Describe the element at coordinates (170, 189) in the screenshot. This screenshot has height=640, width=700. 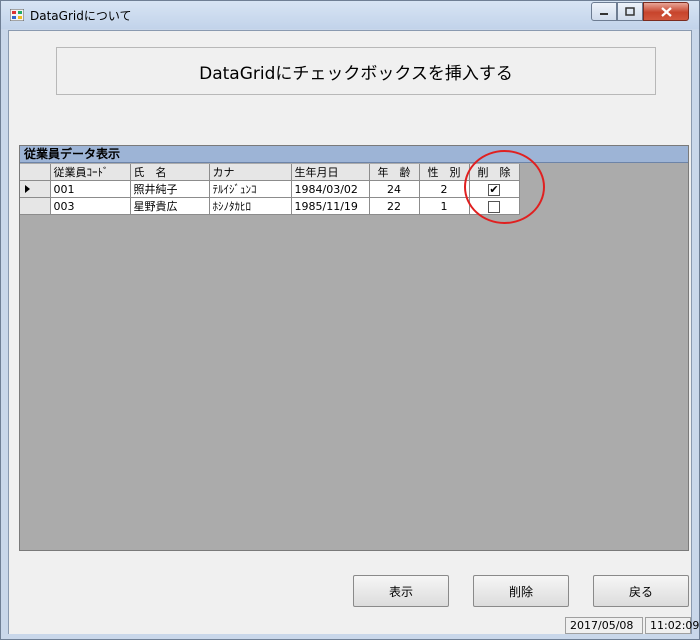
I see `cell-name: 照井純子` at that location.